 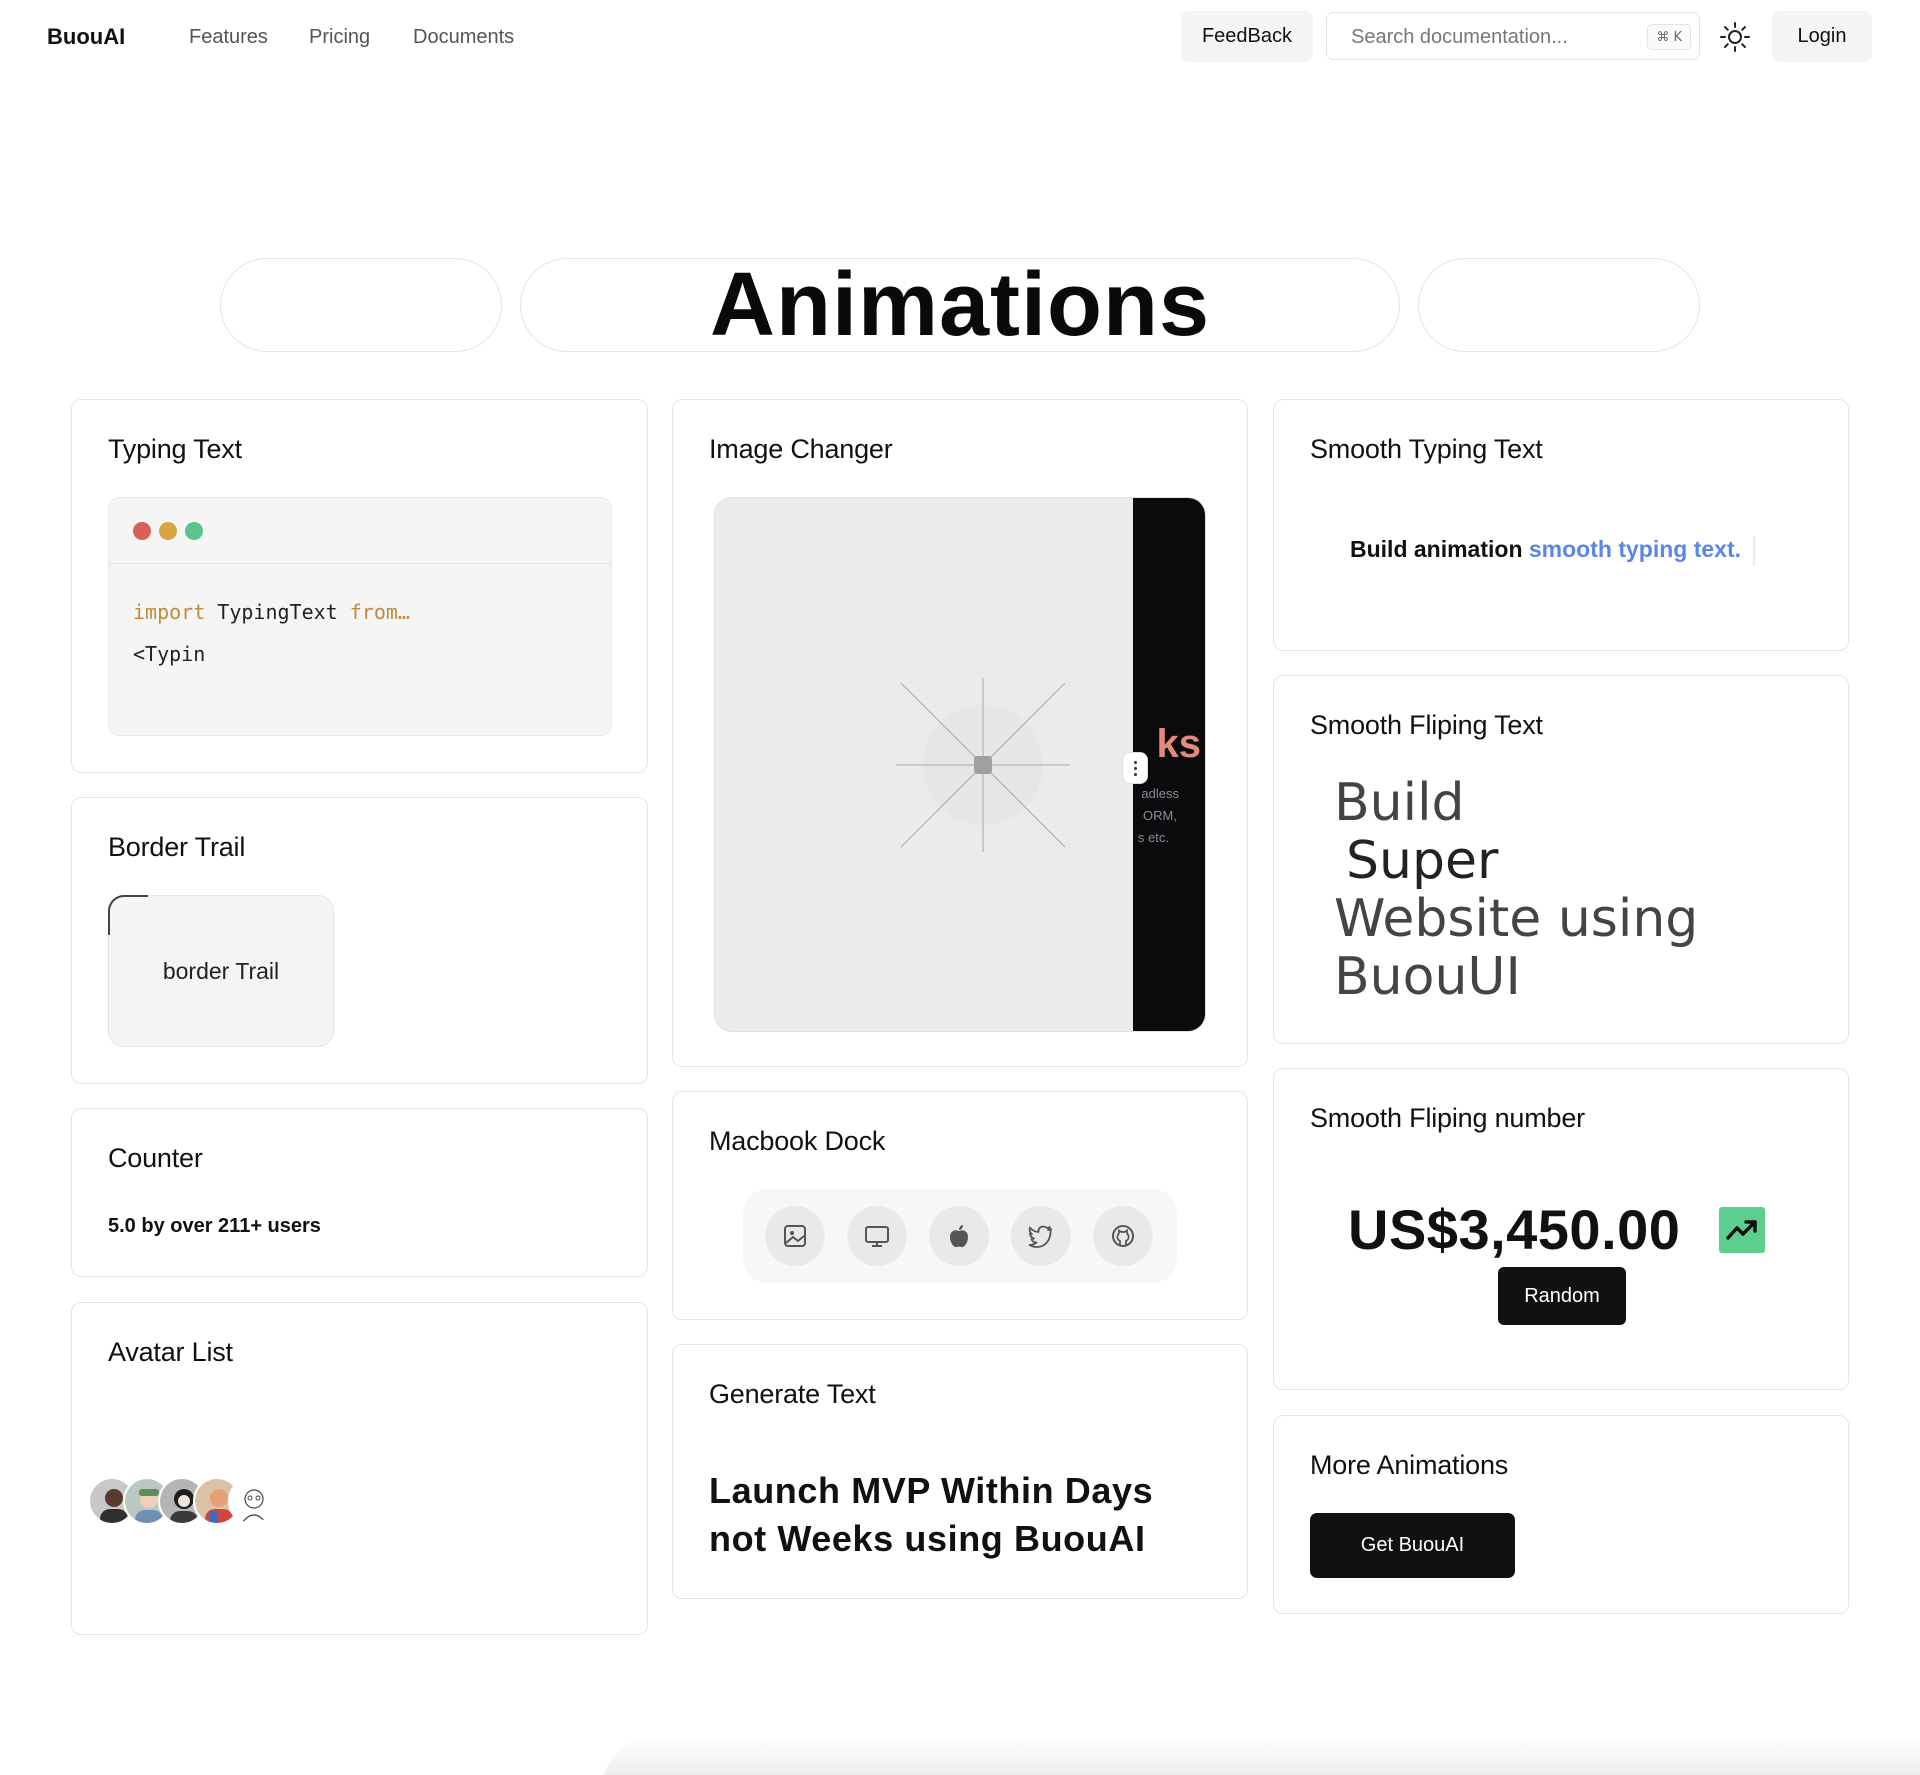 I want to click on window-minimize-dot, so click(x=168, y=531).